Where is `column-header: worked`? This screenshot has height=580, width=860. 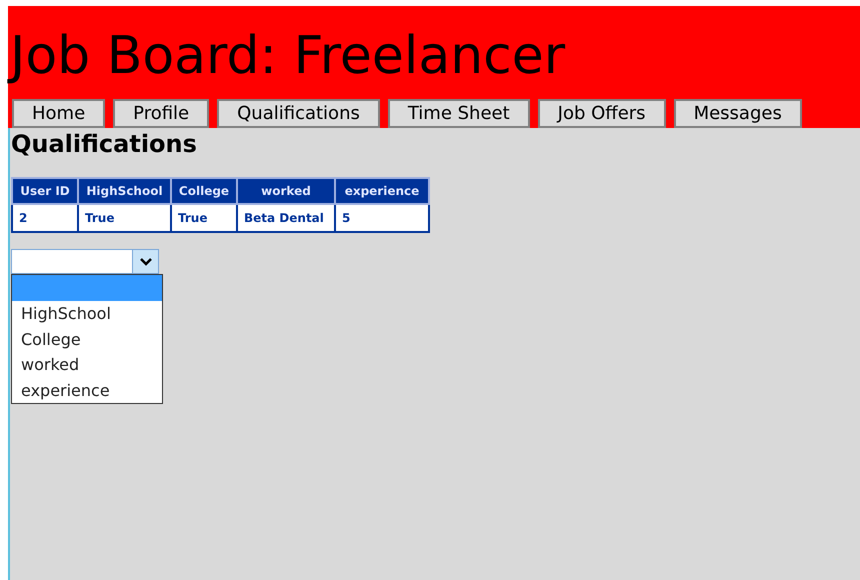
column-header: worked is located at coordinates (286, 191).